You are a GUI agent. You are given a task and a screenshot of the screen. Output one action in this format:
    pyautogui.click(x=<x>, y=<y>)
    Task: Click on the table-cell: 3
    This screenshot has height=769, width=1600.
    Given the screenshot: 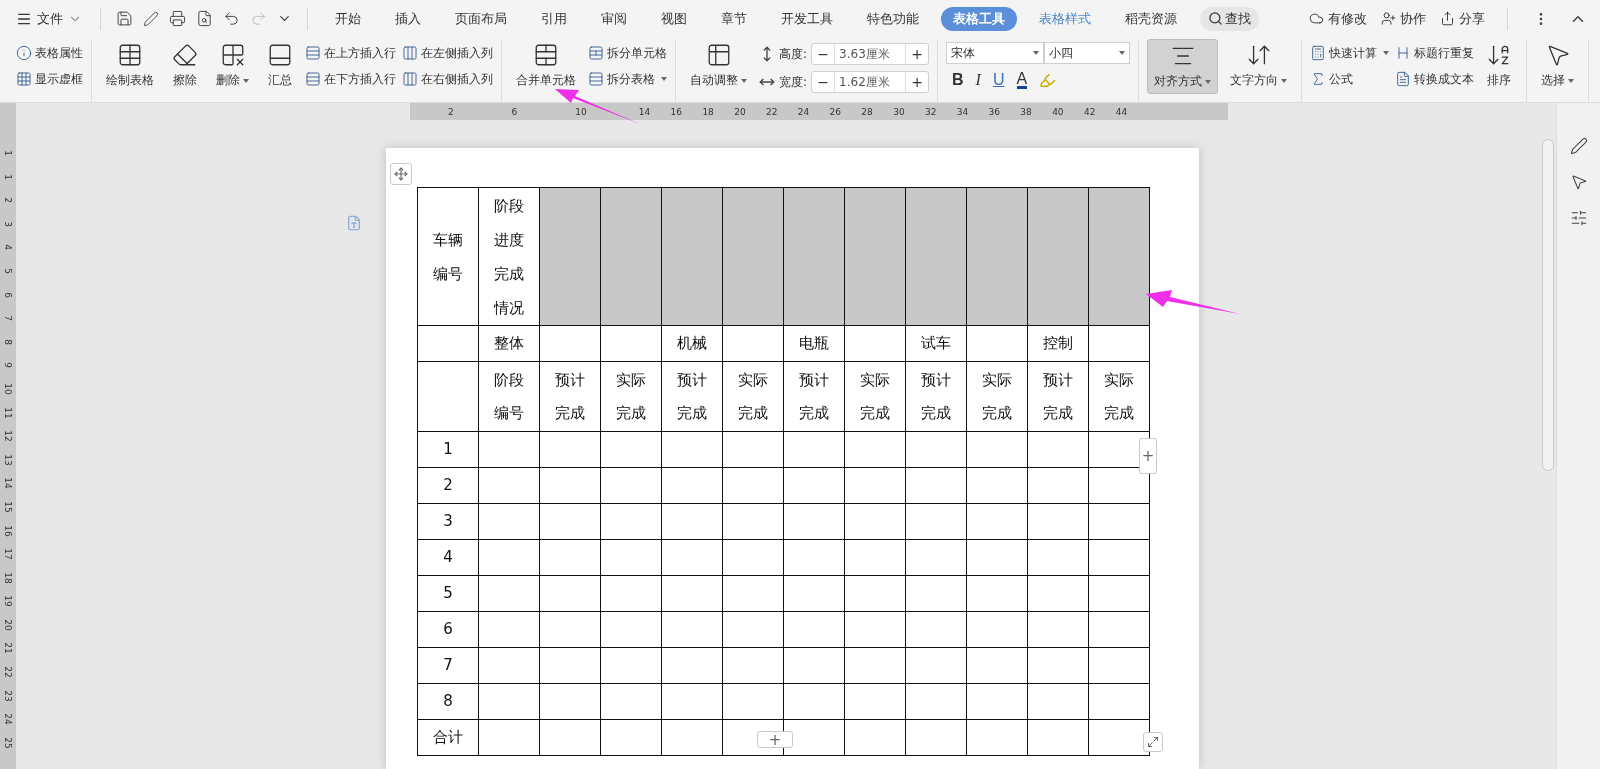 What is the action you would take?
    pyautogui.click(x=448, y=521)
    